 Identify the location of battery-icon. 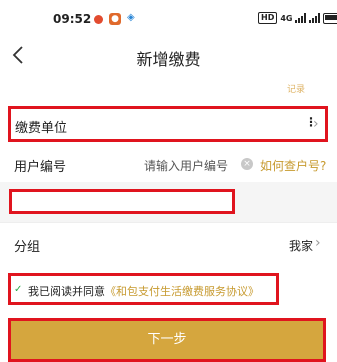
(330, 18).